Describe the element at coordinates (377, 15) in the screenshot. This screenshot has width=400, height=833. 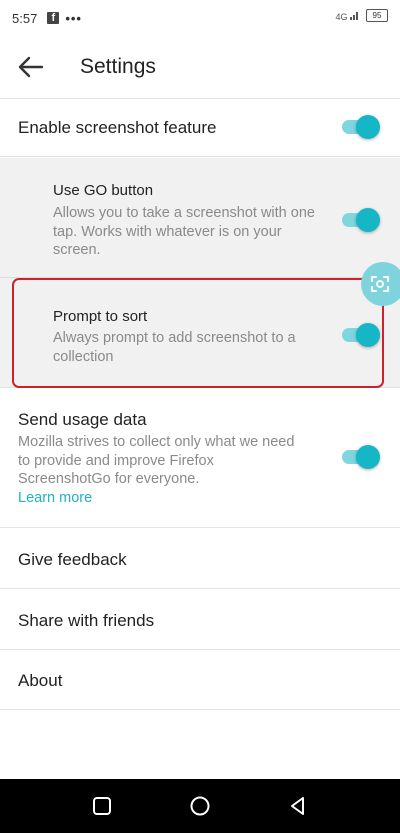
I see `battery-icon: 95` at that location.